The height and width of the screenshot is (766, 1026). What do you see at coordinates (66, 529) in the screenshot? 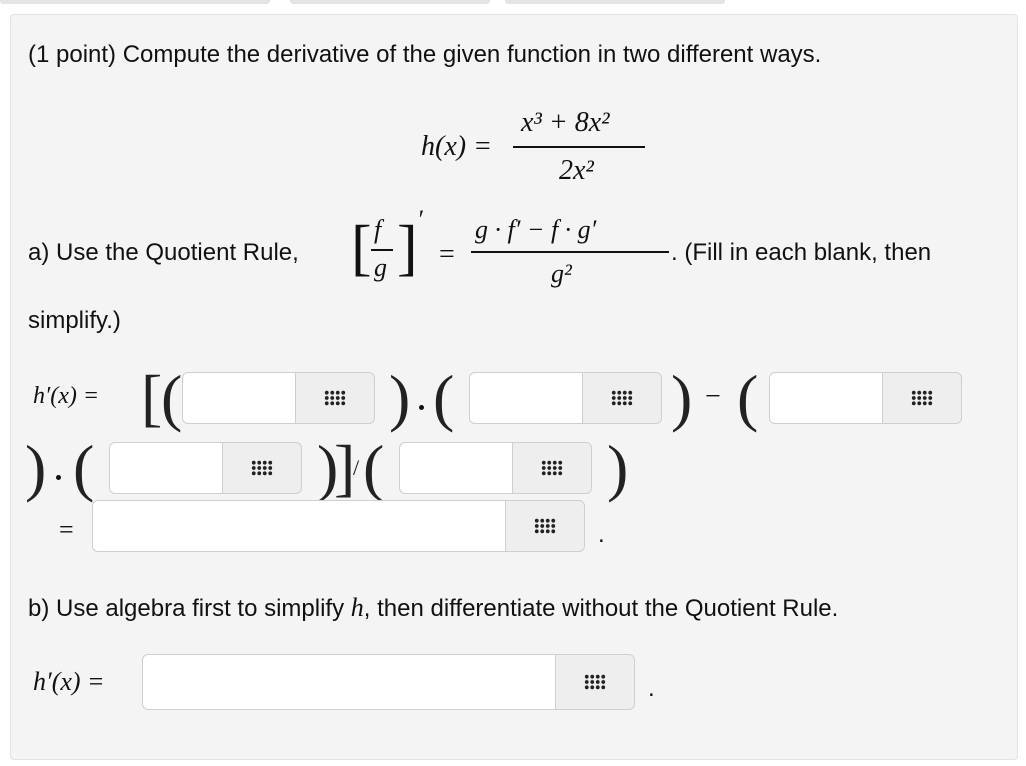
I see `equals-a: =` at bounding box center [66, 529].